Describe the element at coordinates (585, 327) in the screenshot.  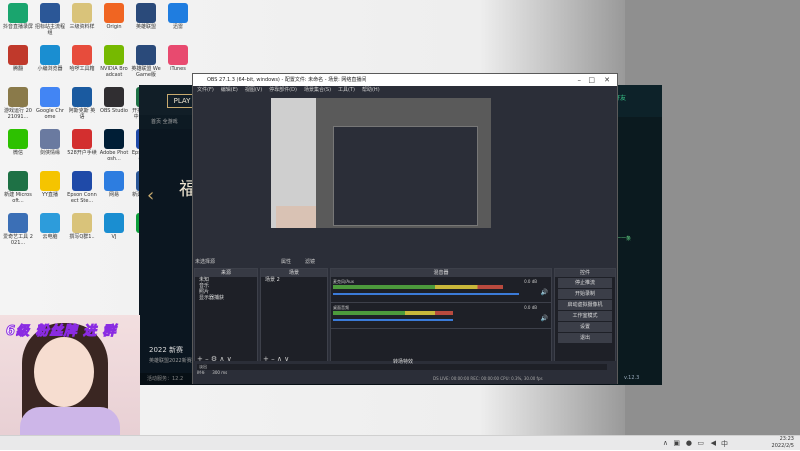
I see `settings-button: 设置` at that location.